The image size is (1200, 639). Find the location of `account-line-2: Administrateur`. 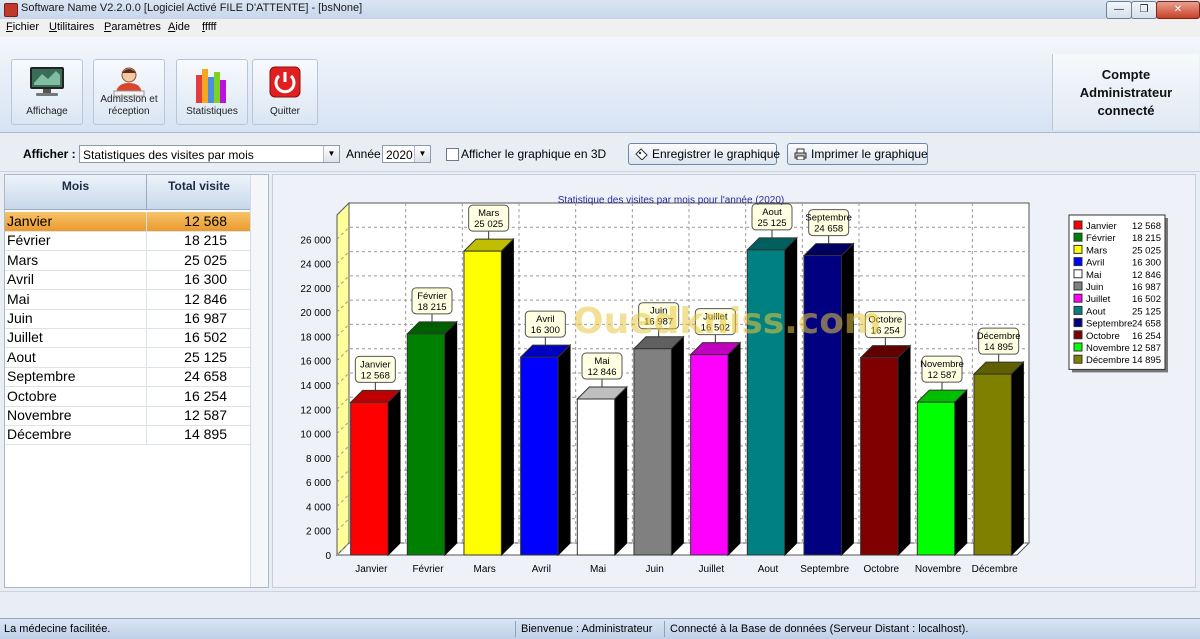

account-line-2: Administrateur is located at coordinates (1126, 92).